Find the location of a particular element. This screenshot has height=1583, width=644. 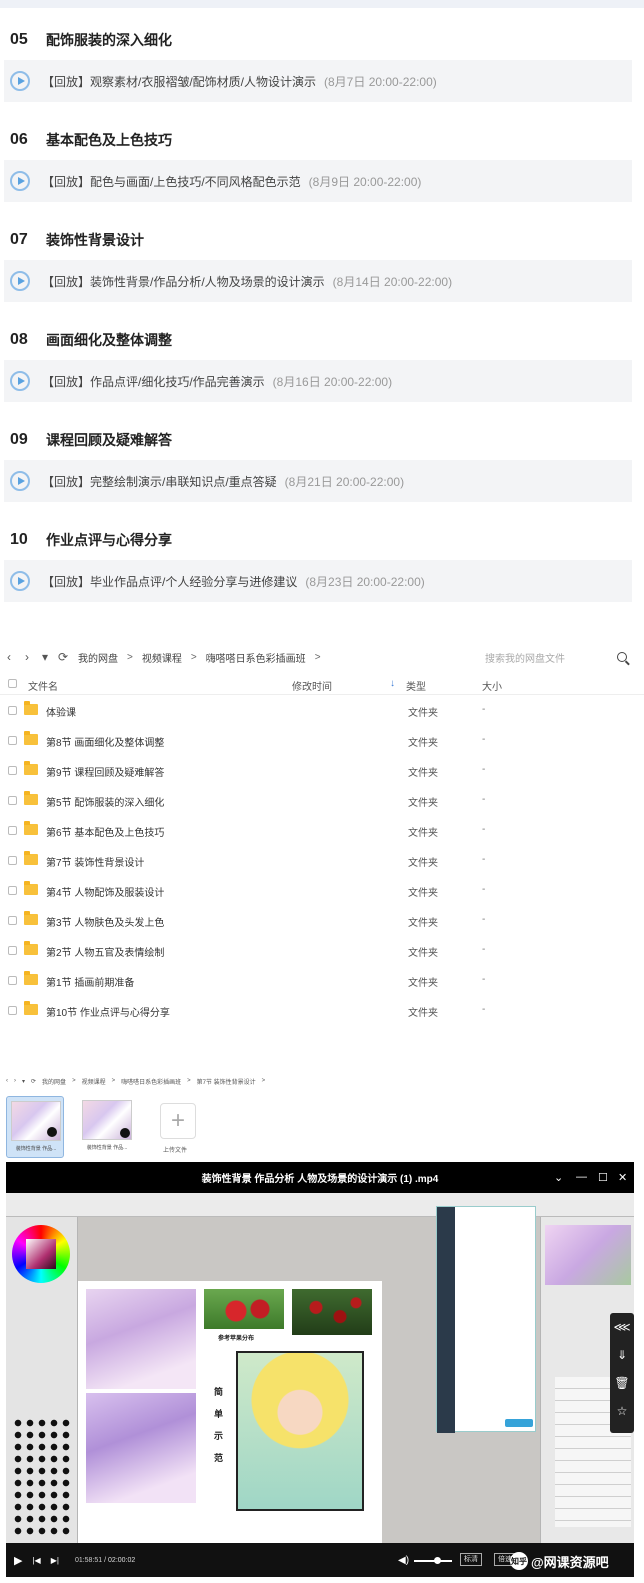

table-row: 第2节 人物五官及表情绘制 文件夹 - is located at coordinates (322, 951).